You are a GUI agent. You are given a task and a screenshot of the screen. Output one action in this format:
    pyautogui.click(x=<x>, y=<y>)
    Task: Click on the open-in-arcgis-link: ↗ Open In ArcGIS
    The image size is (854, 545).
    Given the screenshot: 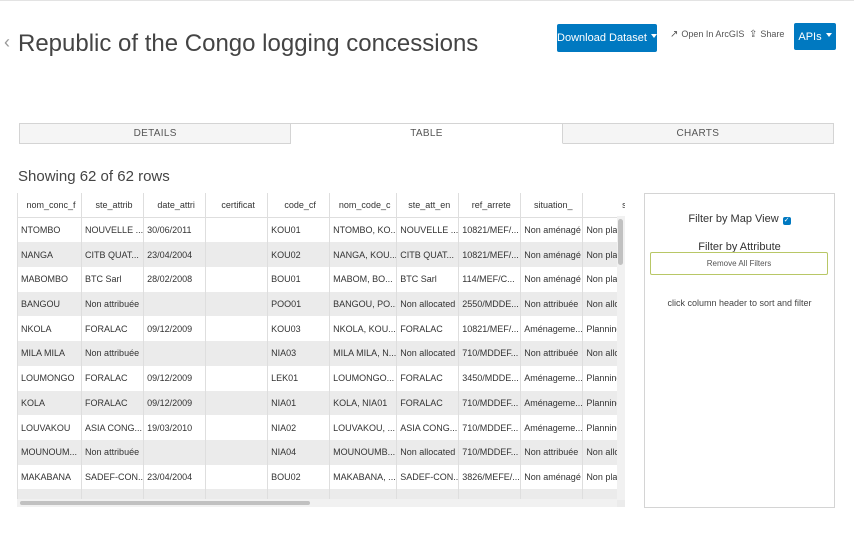 What is the action you would take?
    pyautogui.click(x=707, y=34)
    